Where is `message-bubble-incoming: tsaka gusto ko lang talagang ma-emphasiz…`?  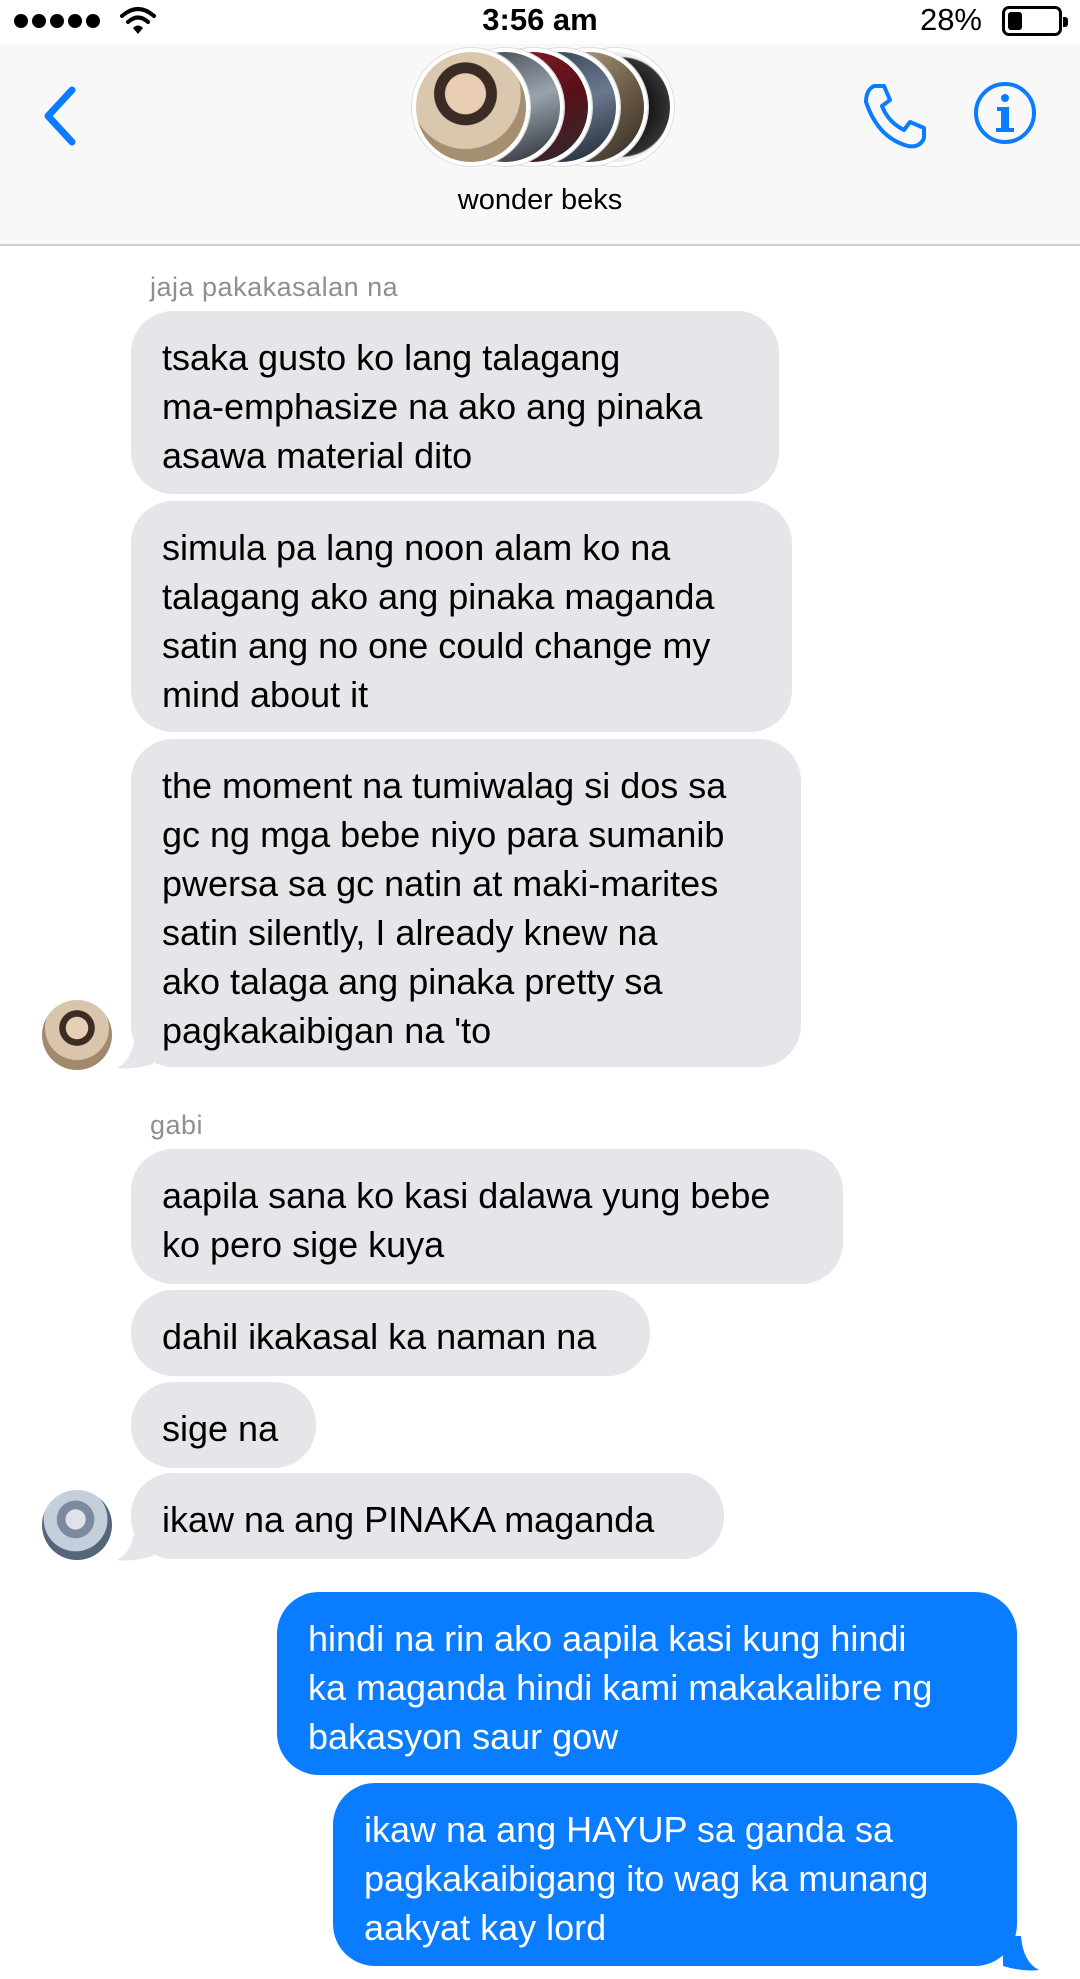
message-bubble-incoming: tsaka gusto ko lang talagang ma-emphasiz… is located at coordinates (455, 402).